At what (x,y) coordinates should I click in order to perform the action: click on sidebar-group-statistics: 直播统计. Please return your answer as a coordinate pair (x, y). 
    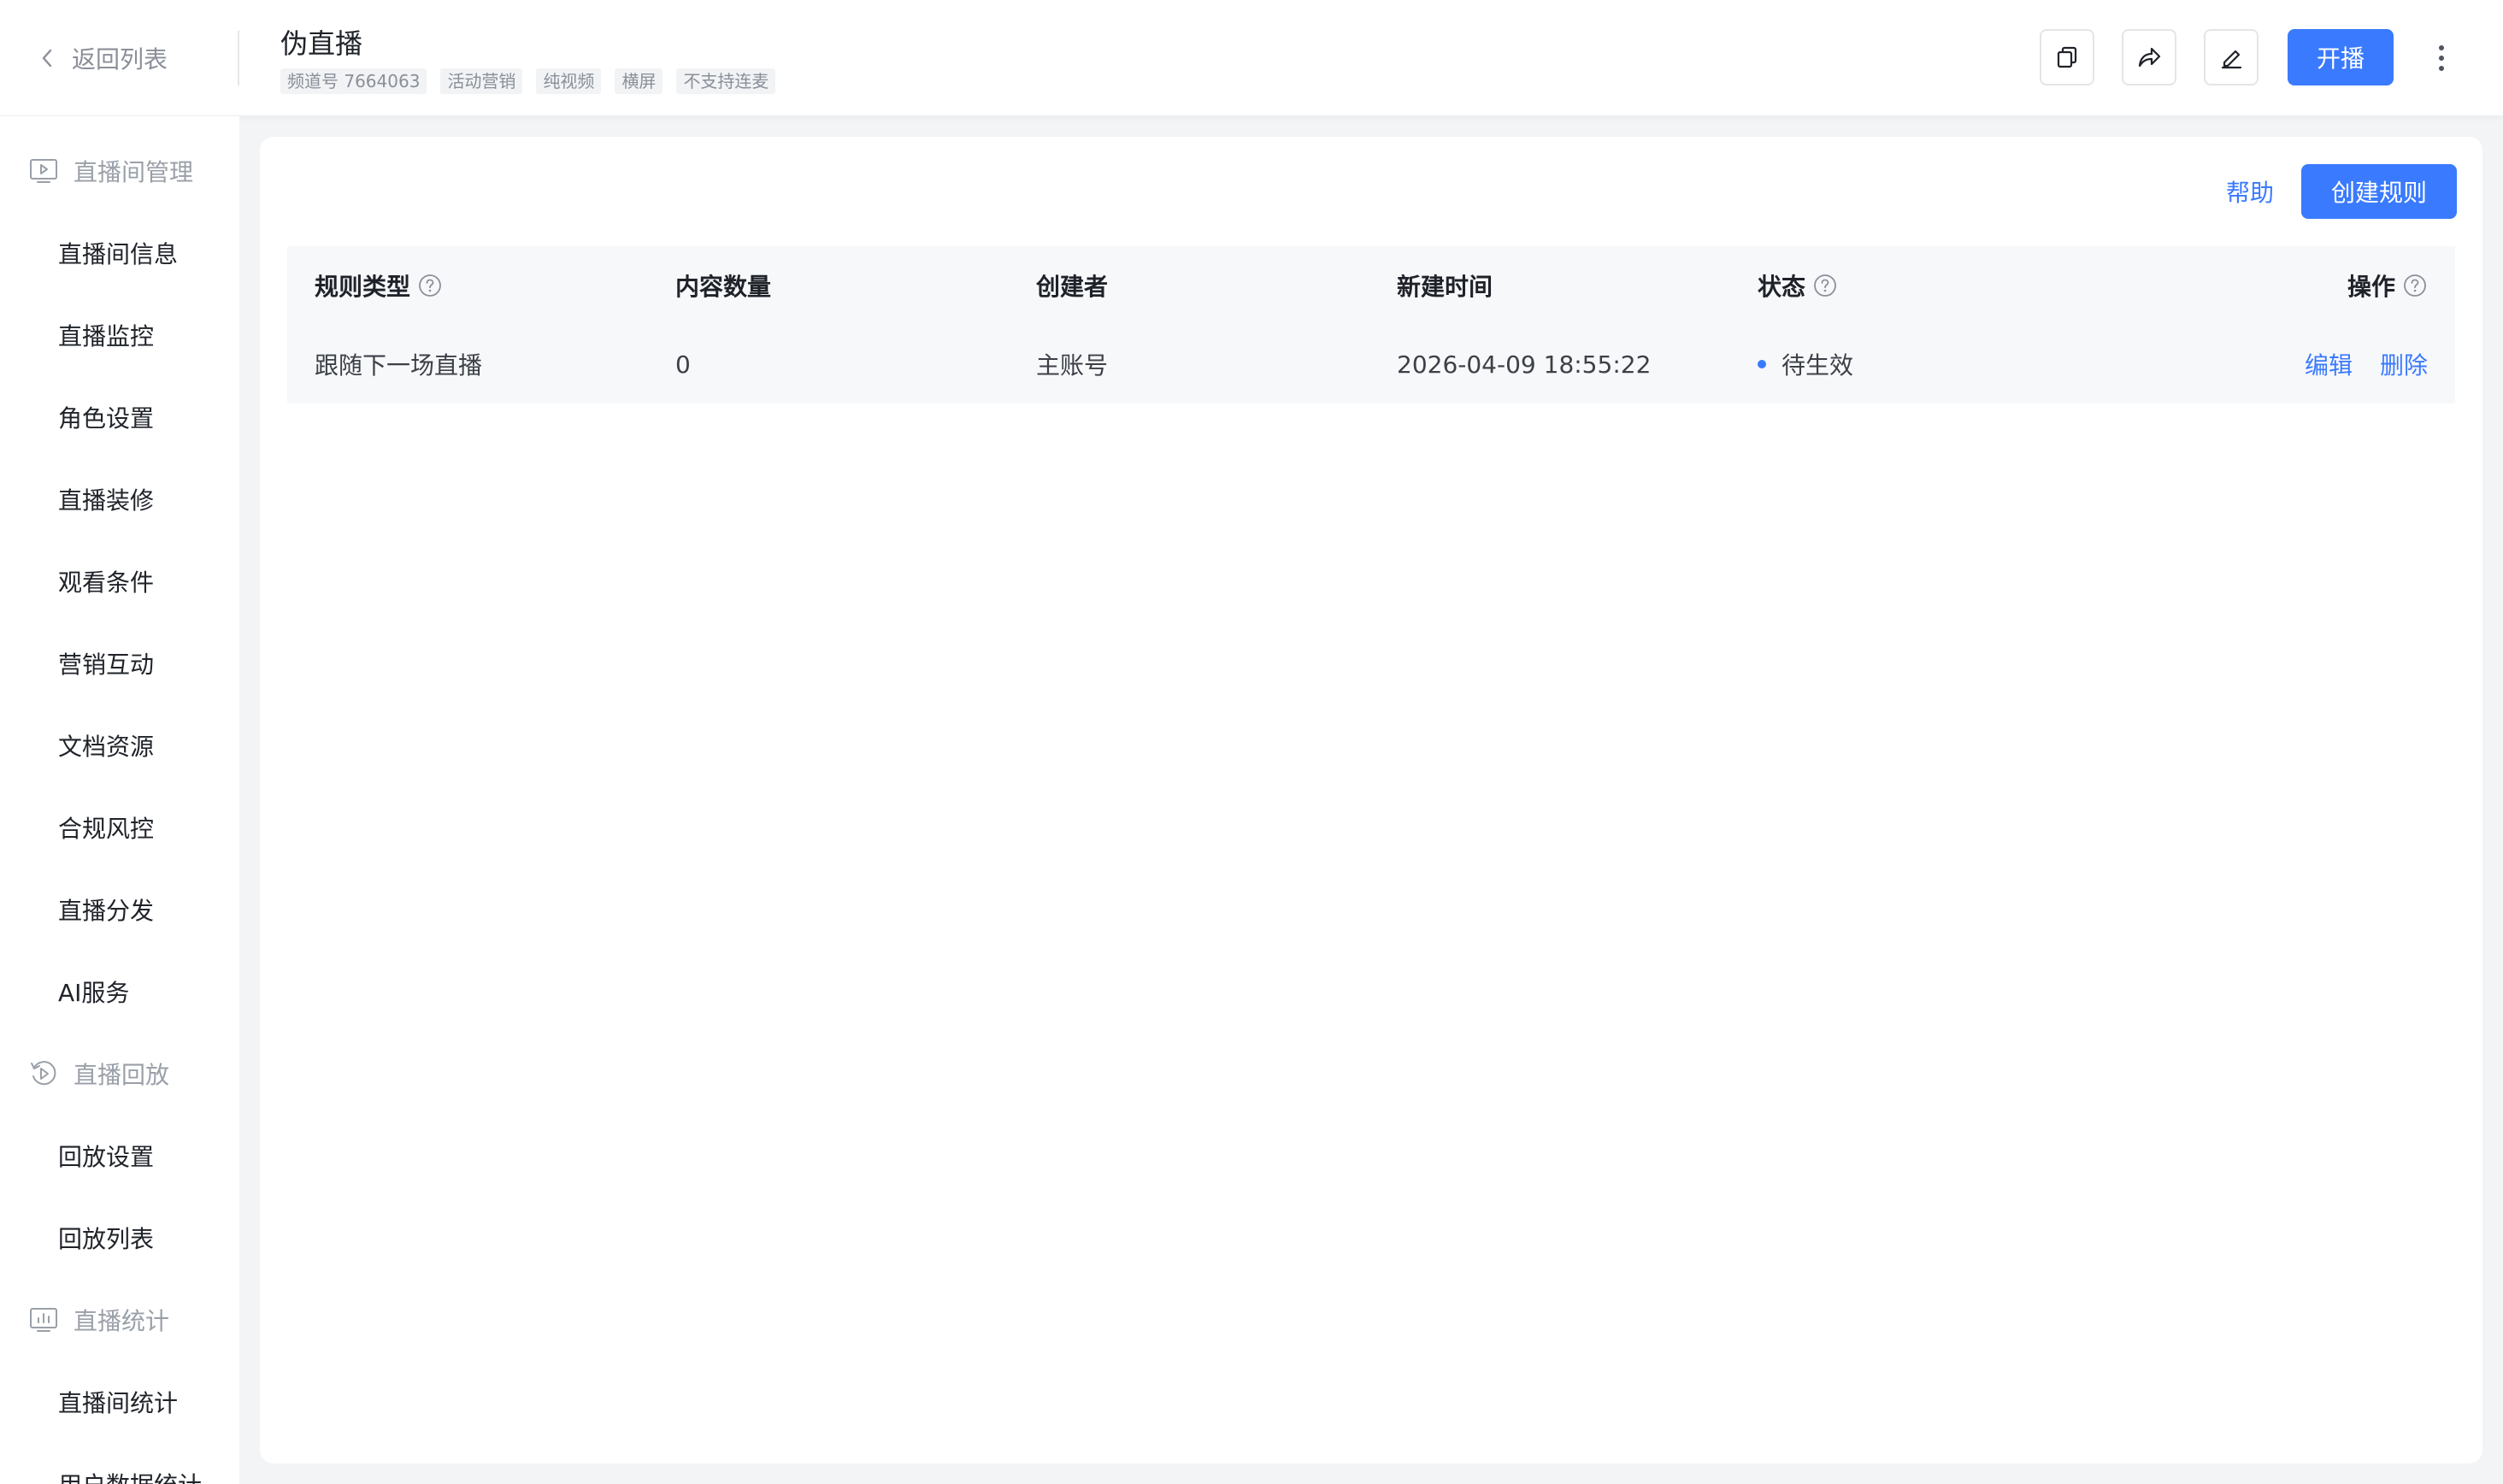
    Looking at the image, I should click on (99, 1319).